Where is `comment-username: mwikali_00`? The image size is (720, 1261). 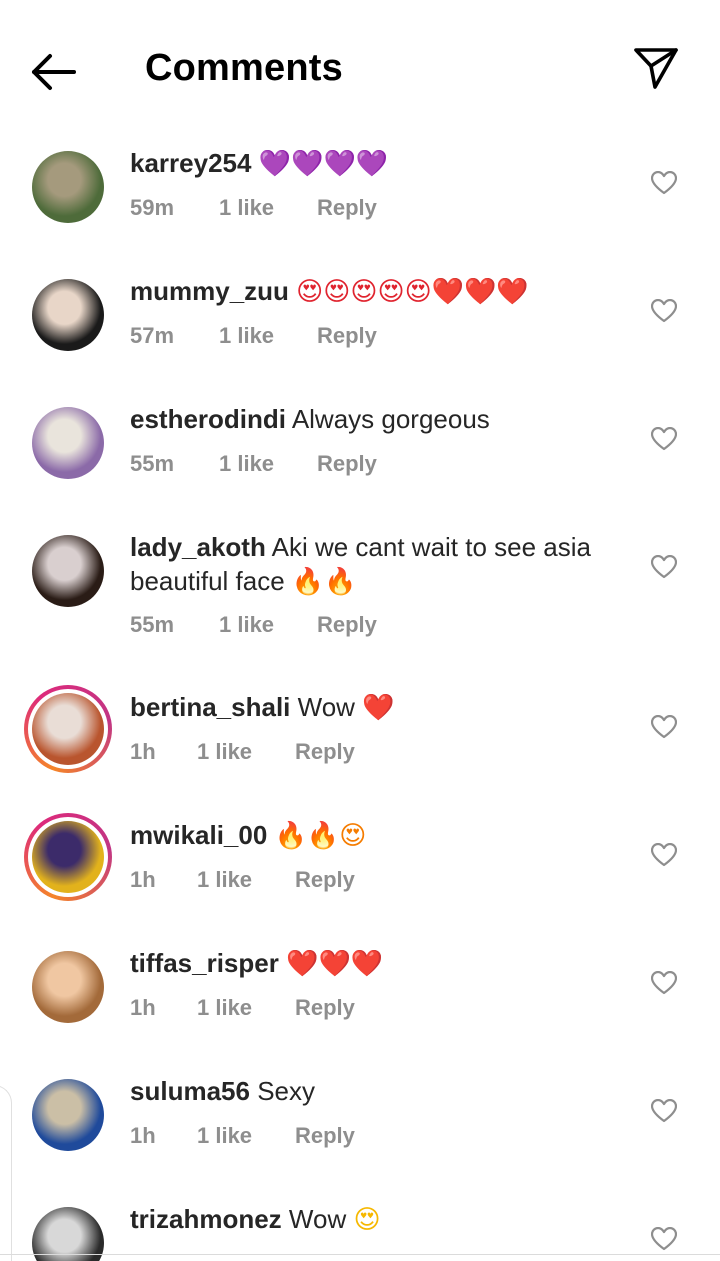
comment-username: mwikali_00 is located at coordinates (198, 835).